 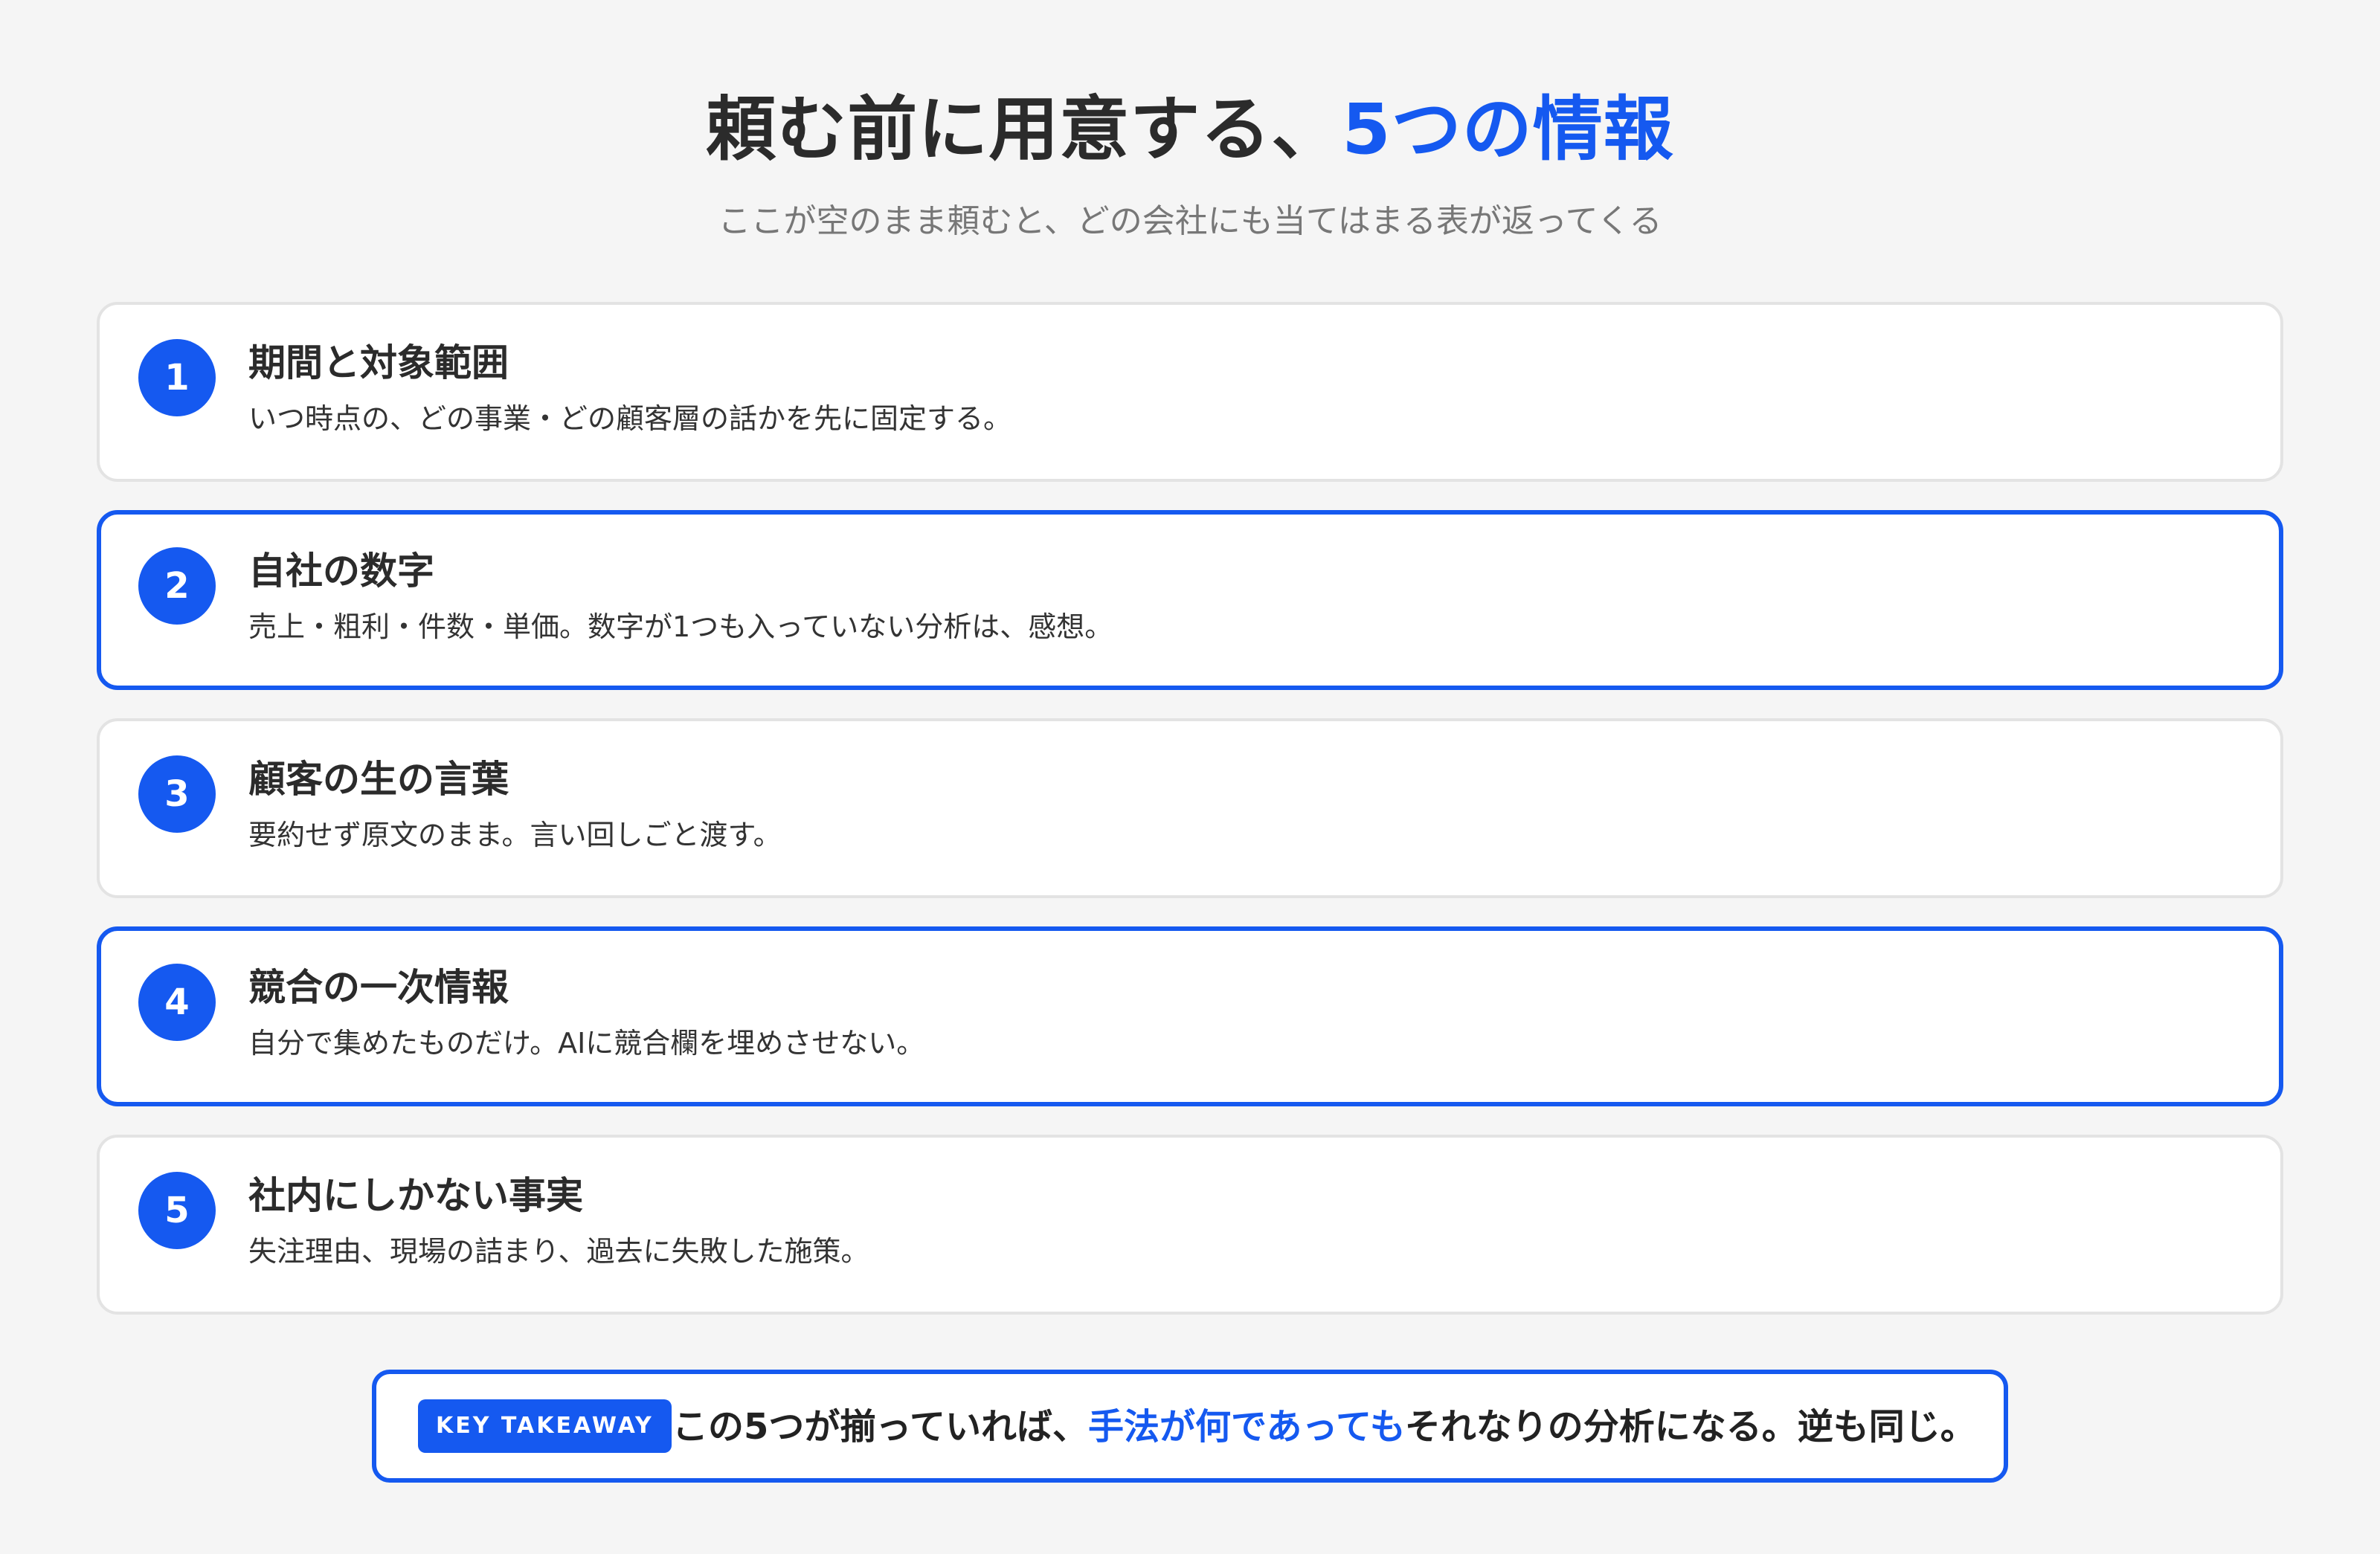 I want to click on takeaway-text-accent: 手法が何であっても, so click(x=1247, y=1427).